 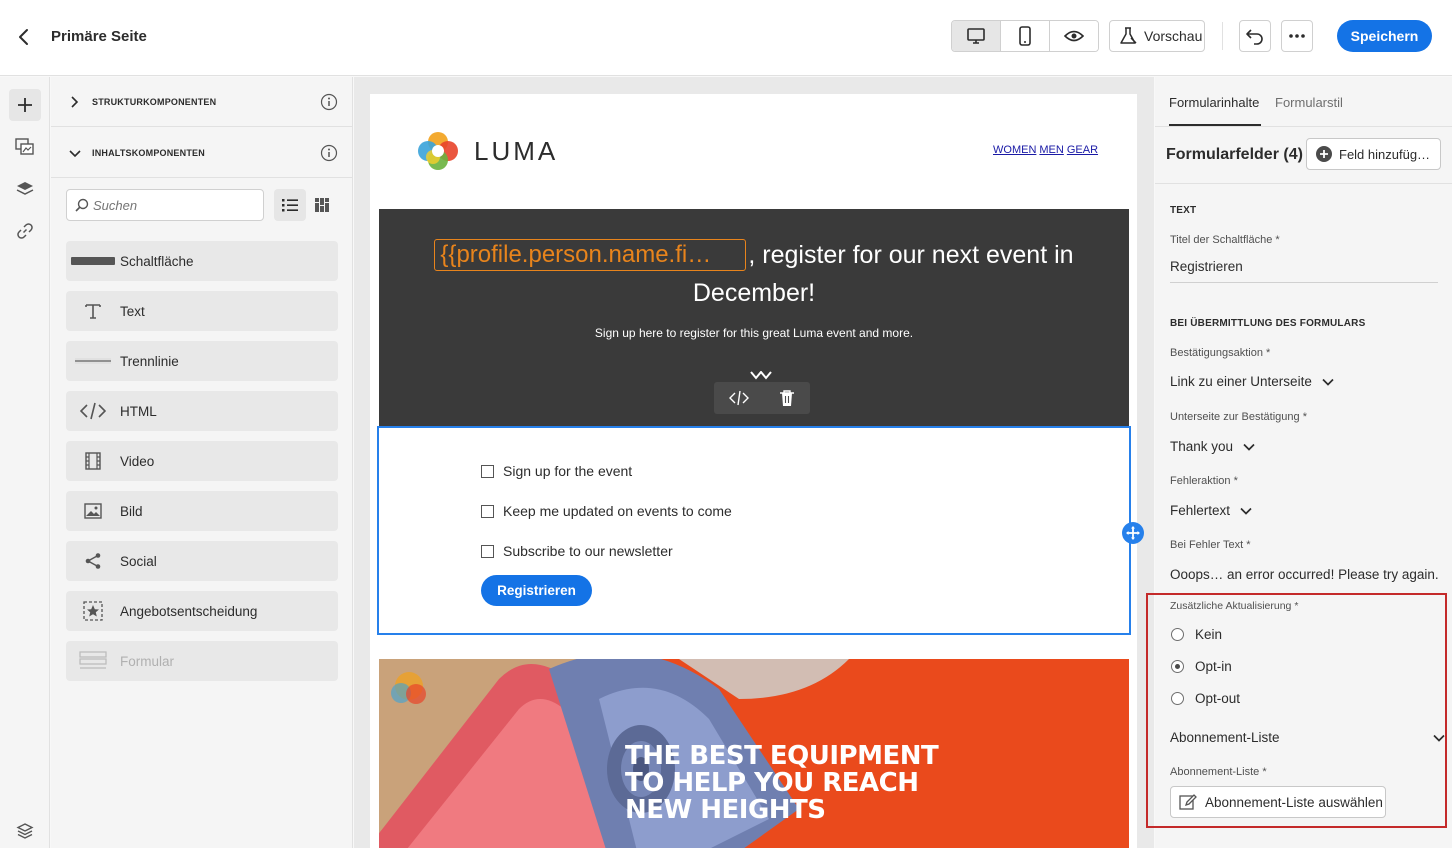 I want to click on email-nav: WOMEN MEN GEAR, so click(x=1047, y=150).